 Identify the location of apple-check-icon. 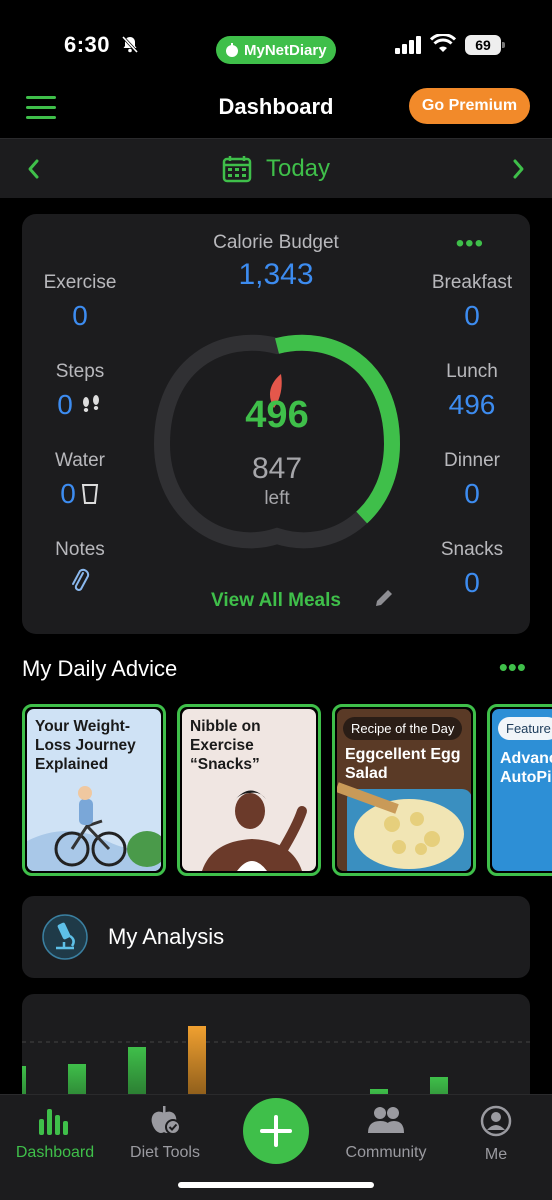
(166, 1120).